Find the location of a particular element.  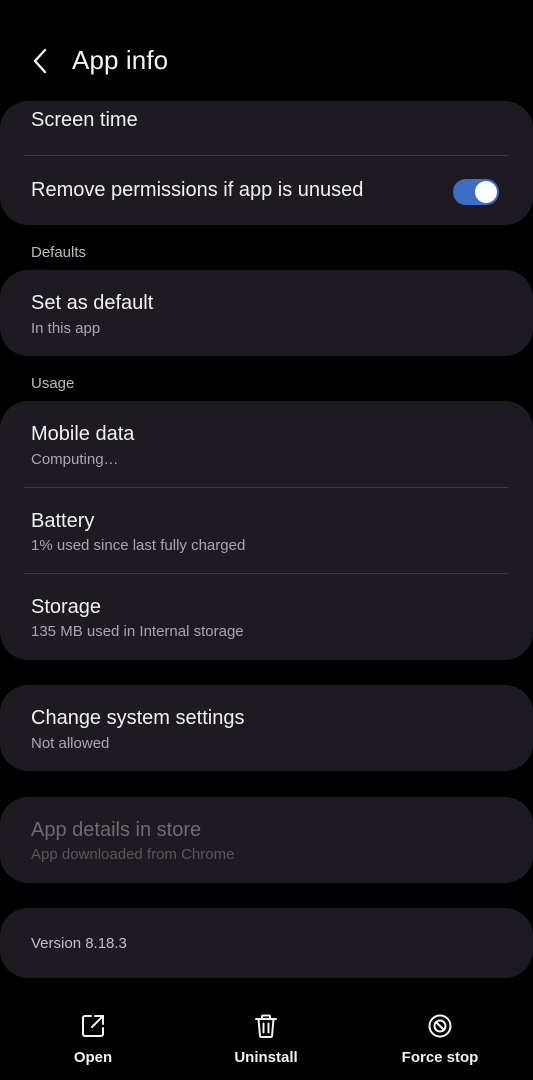

storage-subtitle: 135 MB used in Internal storage is located at coordinates (137, 631).